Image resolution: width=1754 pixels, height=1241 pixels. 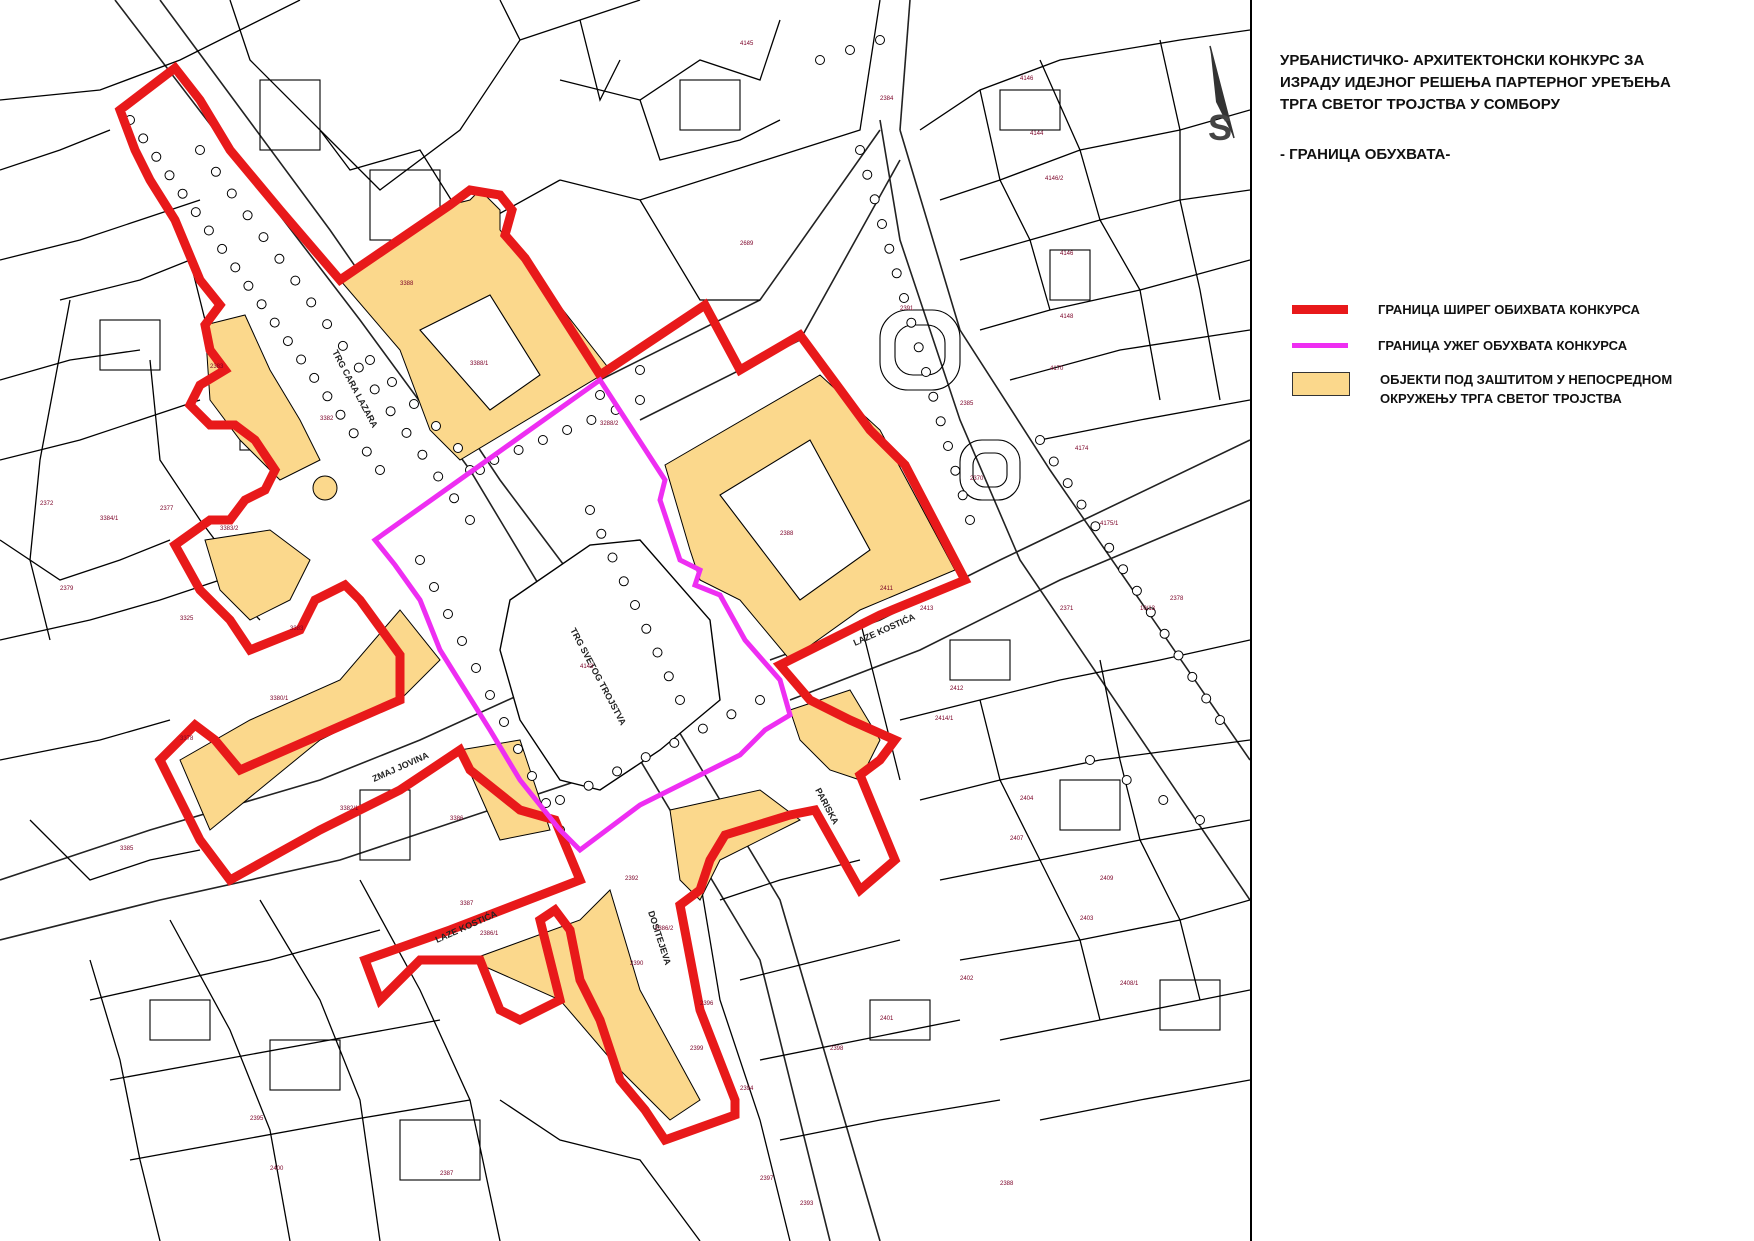 What do you see at coordinates (457, 819) in the screenshot?
I see `parcel-number-label: 3386` at bounding box center [457, 819].